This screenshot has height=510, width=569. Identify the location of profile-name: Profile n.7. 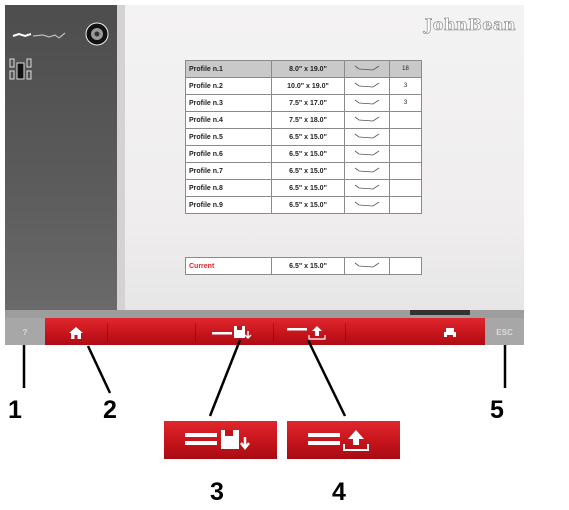
(228, 171).